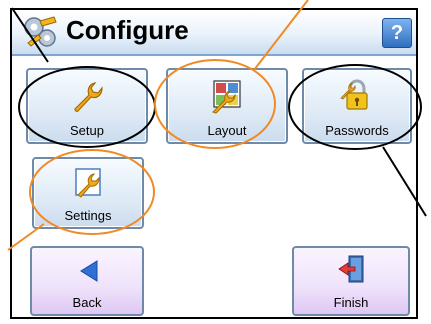  What do you see at coordinates (397, 33) in the screenshot?
I see `help-button: ?` at bounding box center [397, 33].